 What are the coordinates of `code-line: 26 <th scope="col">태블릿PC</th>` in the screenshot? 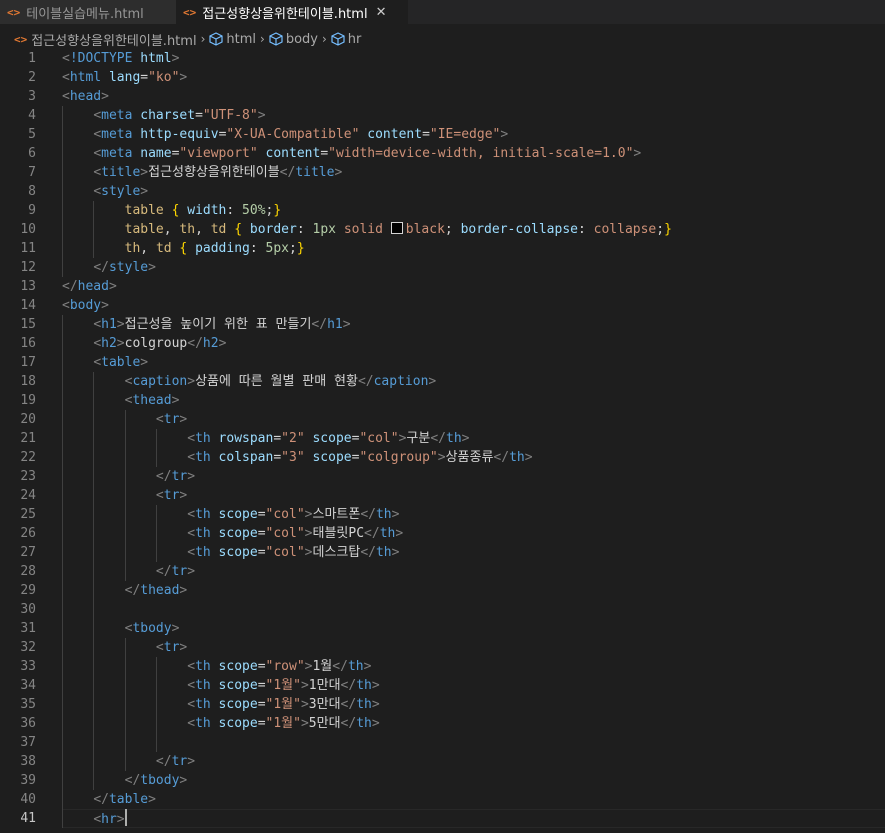 It's located at (442, 533).